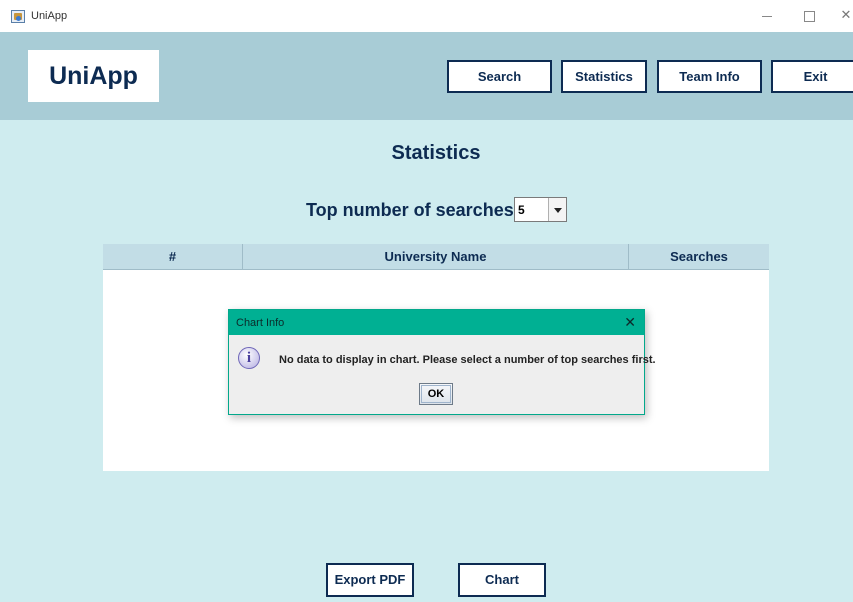 This screenshot has width=853, height=602. What do you see at coordinates (426, 76) in the screenshot?
I see `app-header: UniApp Search Statistics Team Info Exit` at bounding box center [426, 76].